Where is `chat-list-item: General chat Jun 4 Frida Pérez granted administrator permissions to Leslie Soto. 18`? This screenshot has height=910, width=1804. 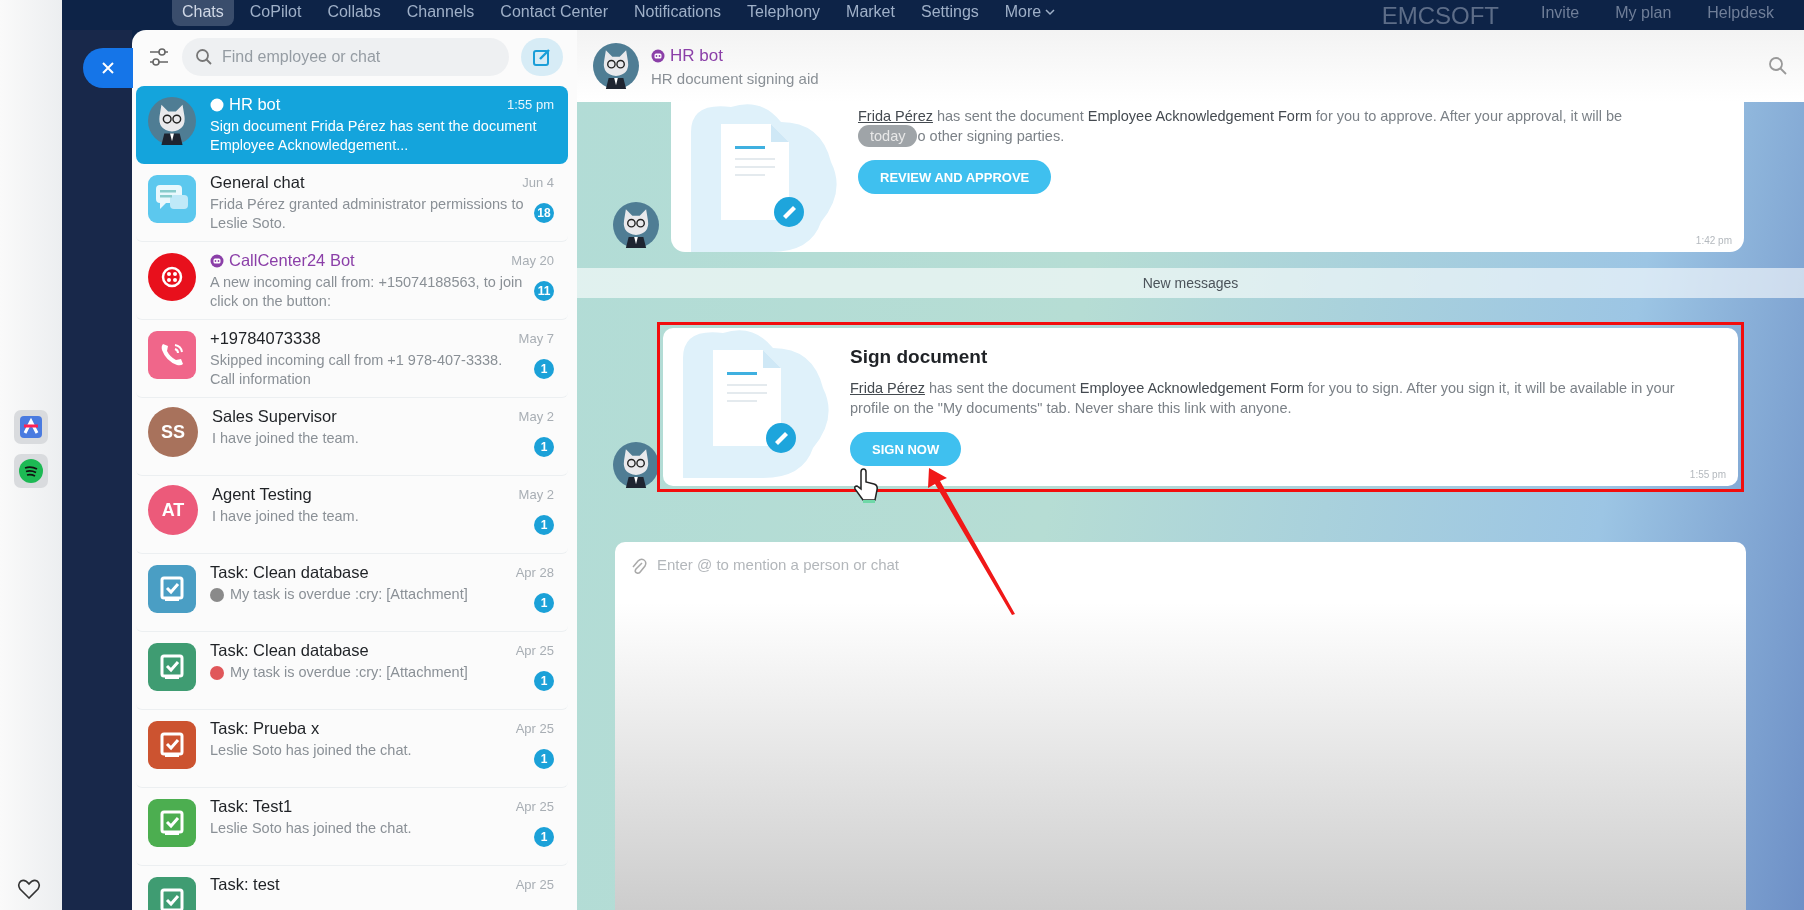
chat-list-item: General chat Jun 4 Frida Pérez granted administrator permissions to Leslie Soto. 18 is located at coordinates (352, 203).